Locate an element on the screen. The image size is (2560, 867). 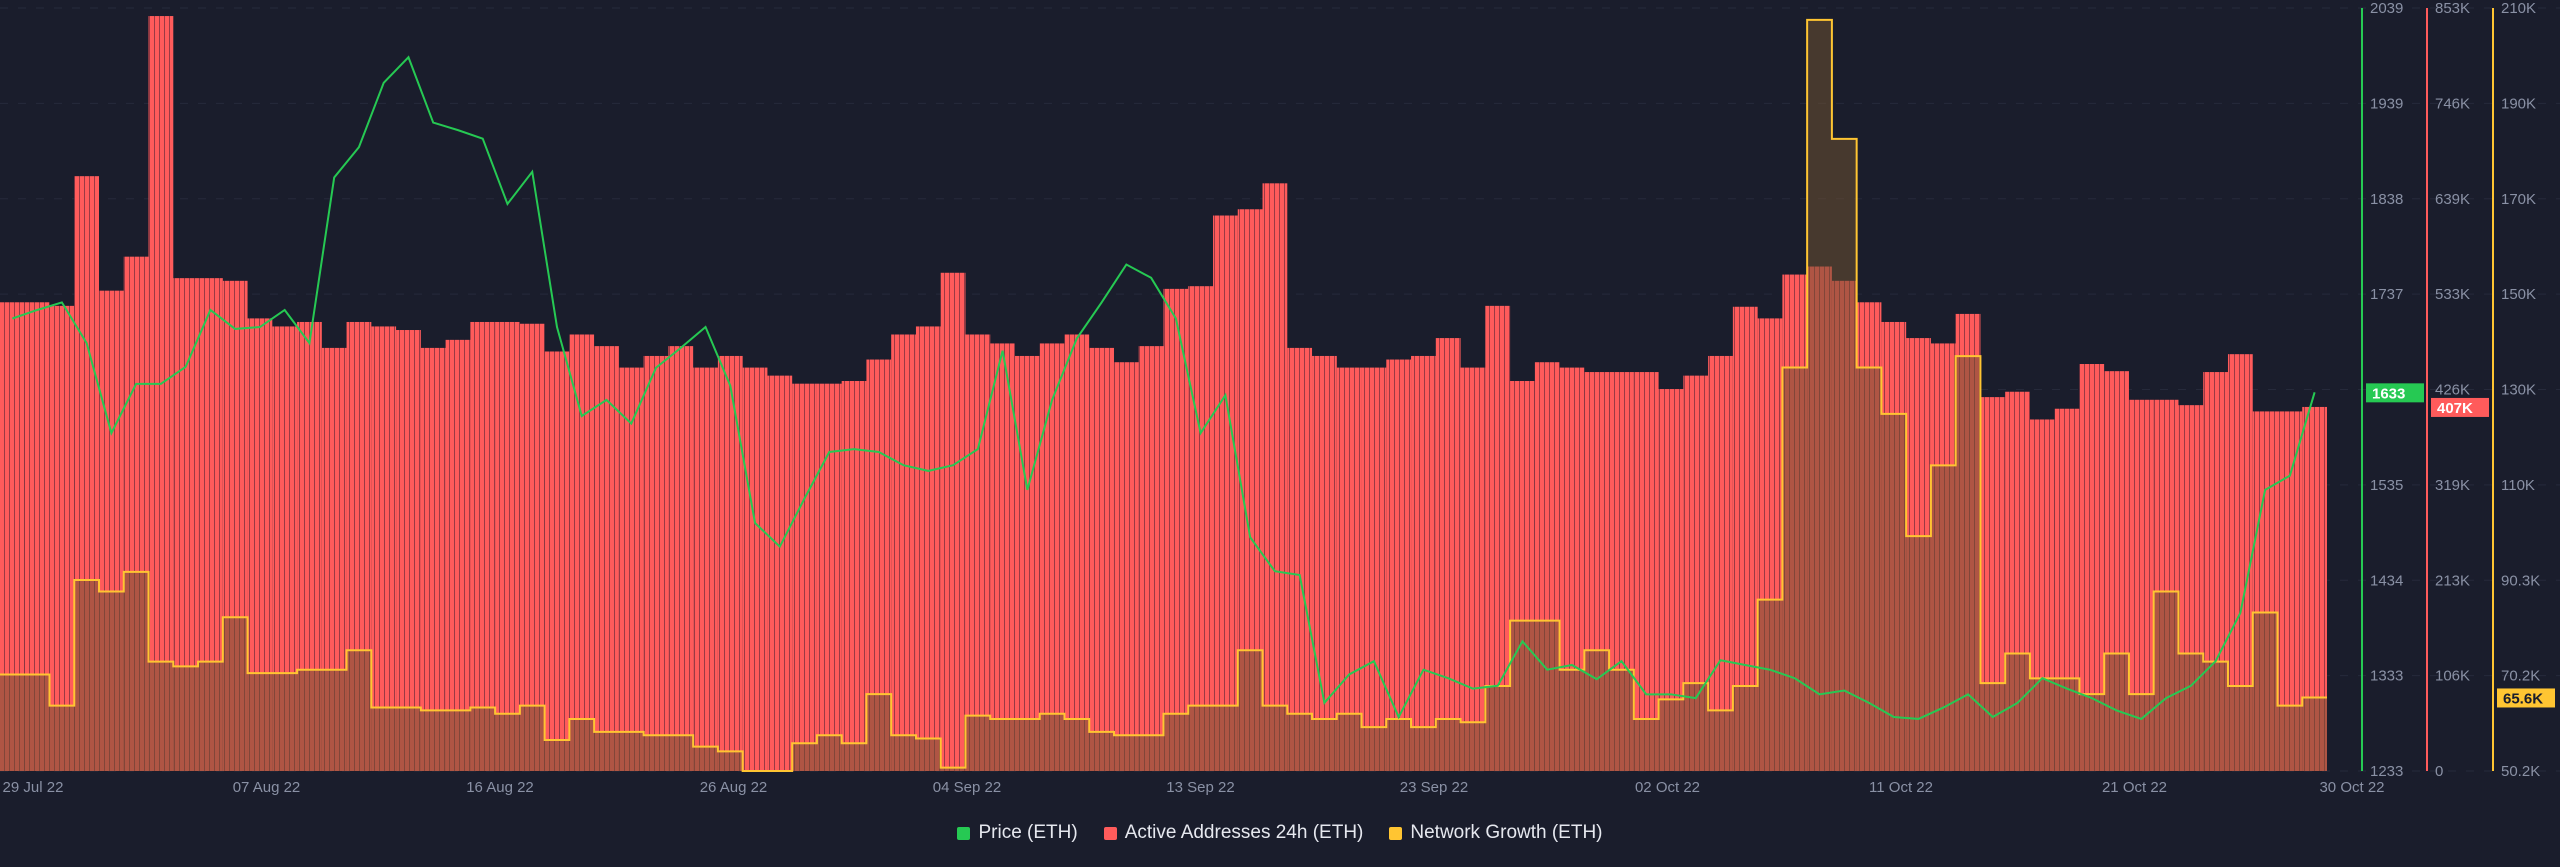
legend-item-active-addresses: Active Addresses 24h (ETH) is located at coordinates (1233, 833).